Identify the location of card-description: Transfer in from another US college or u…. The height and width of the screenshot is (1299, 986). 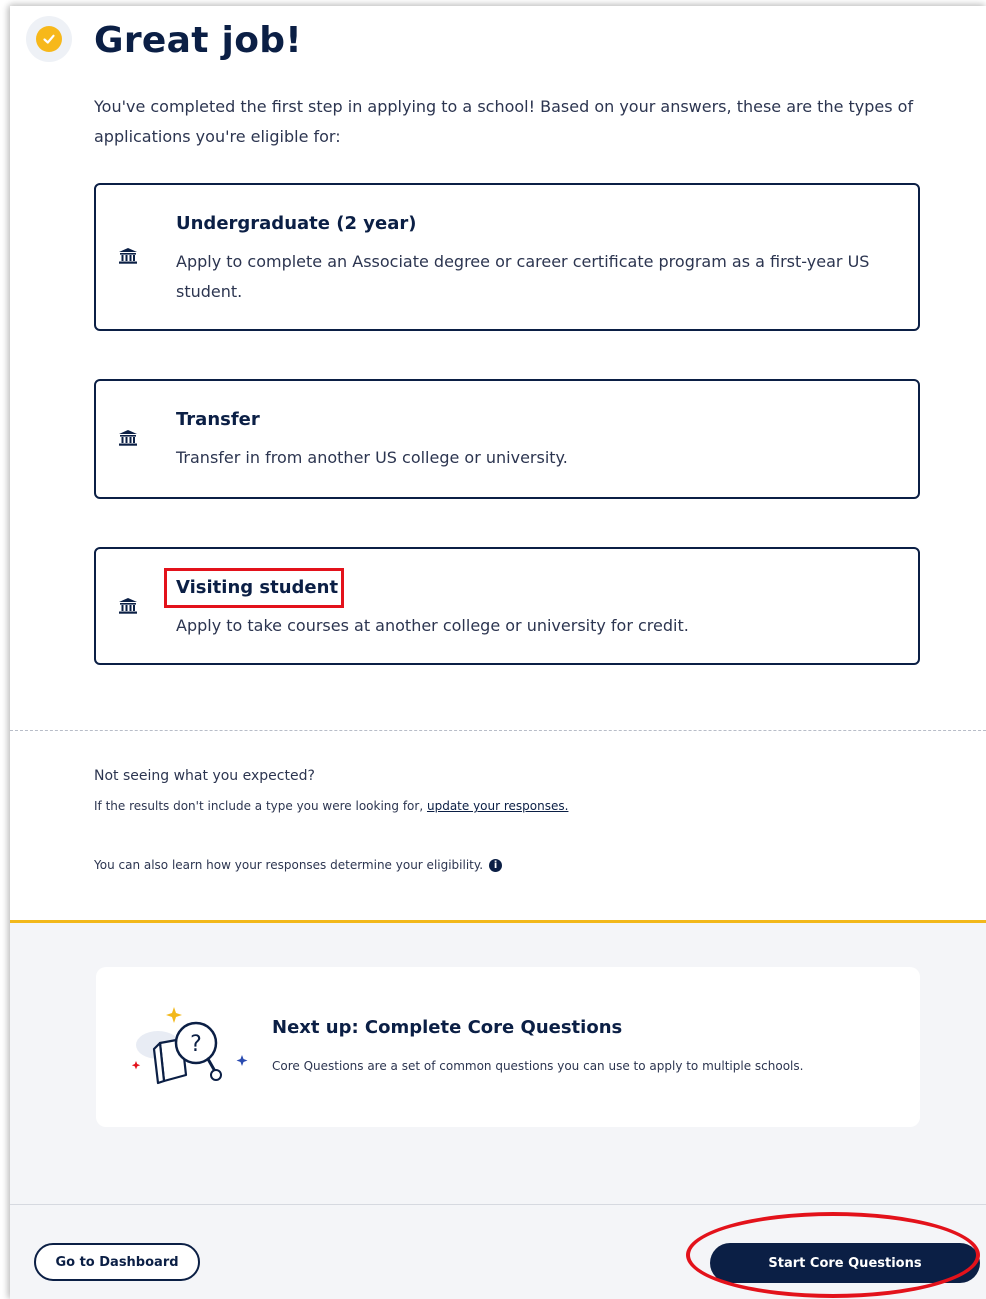
(372, 457).